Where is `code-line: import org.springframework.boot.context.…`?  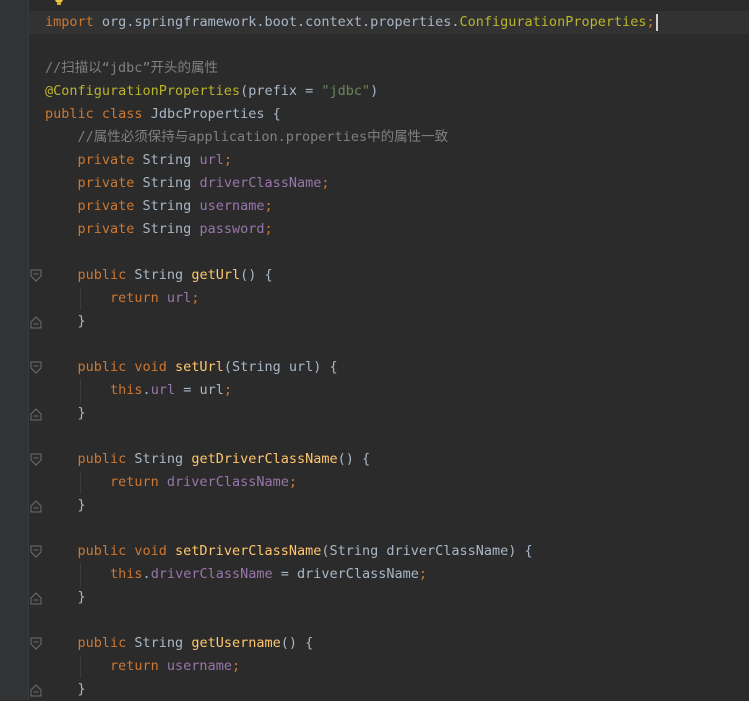
code-line: import org.springframework.boot.context.… is located at coordinates (351, 22).